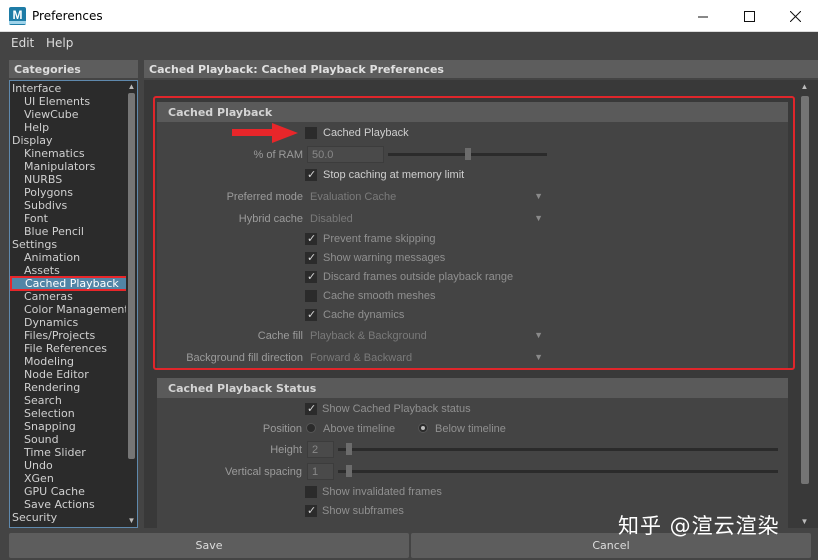  I want to click on category-item: Color Management, so click(69, 309).